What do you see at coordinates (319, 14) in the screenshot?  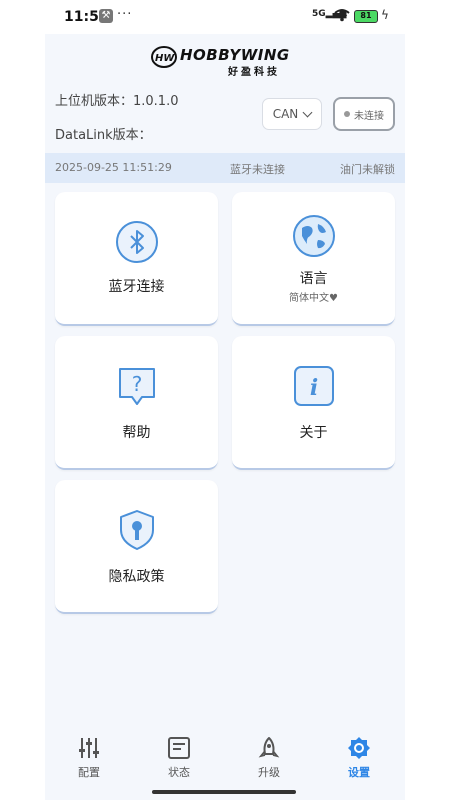 I see `network-type: 5G` at bounding box center [319, 14].